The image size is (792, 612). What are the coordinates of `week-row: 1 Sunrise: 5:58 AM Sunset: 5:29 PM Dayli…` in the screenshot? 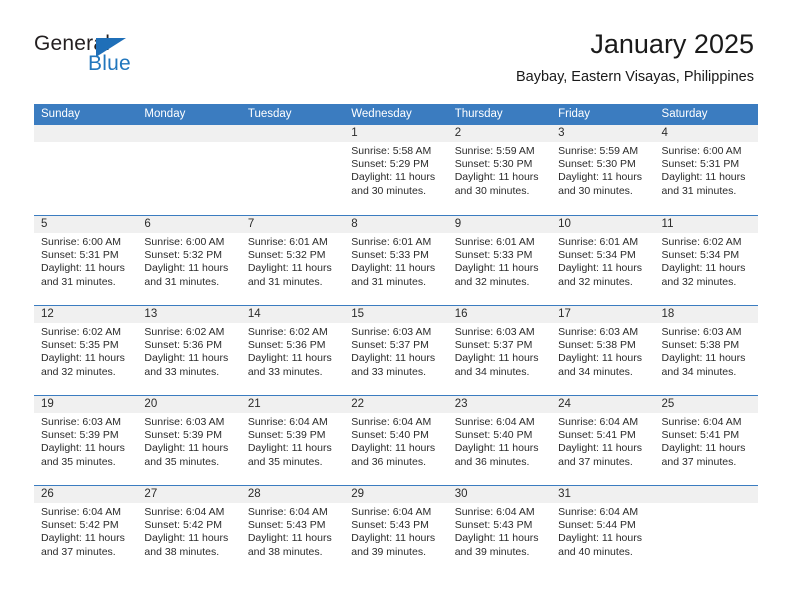 It's located at (396, 170).